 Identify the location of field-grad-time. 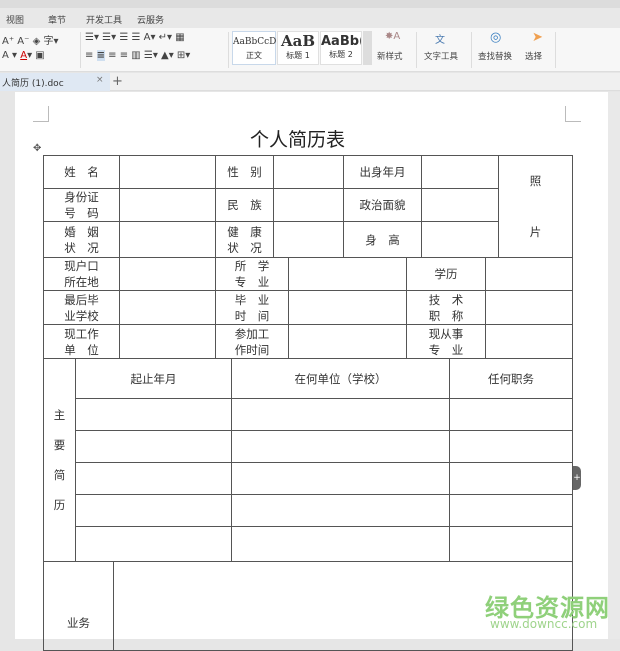
(347, 307).